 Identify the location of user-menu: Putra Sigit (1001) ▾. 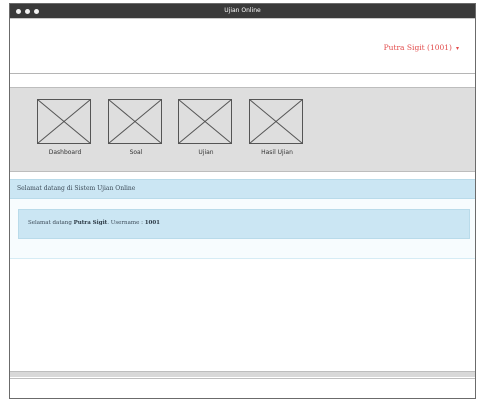
(421, 47).